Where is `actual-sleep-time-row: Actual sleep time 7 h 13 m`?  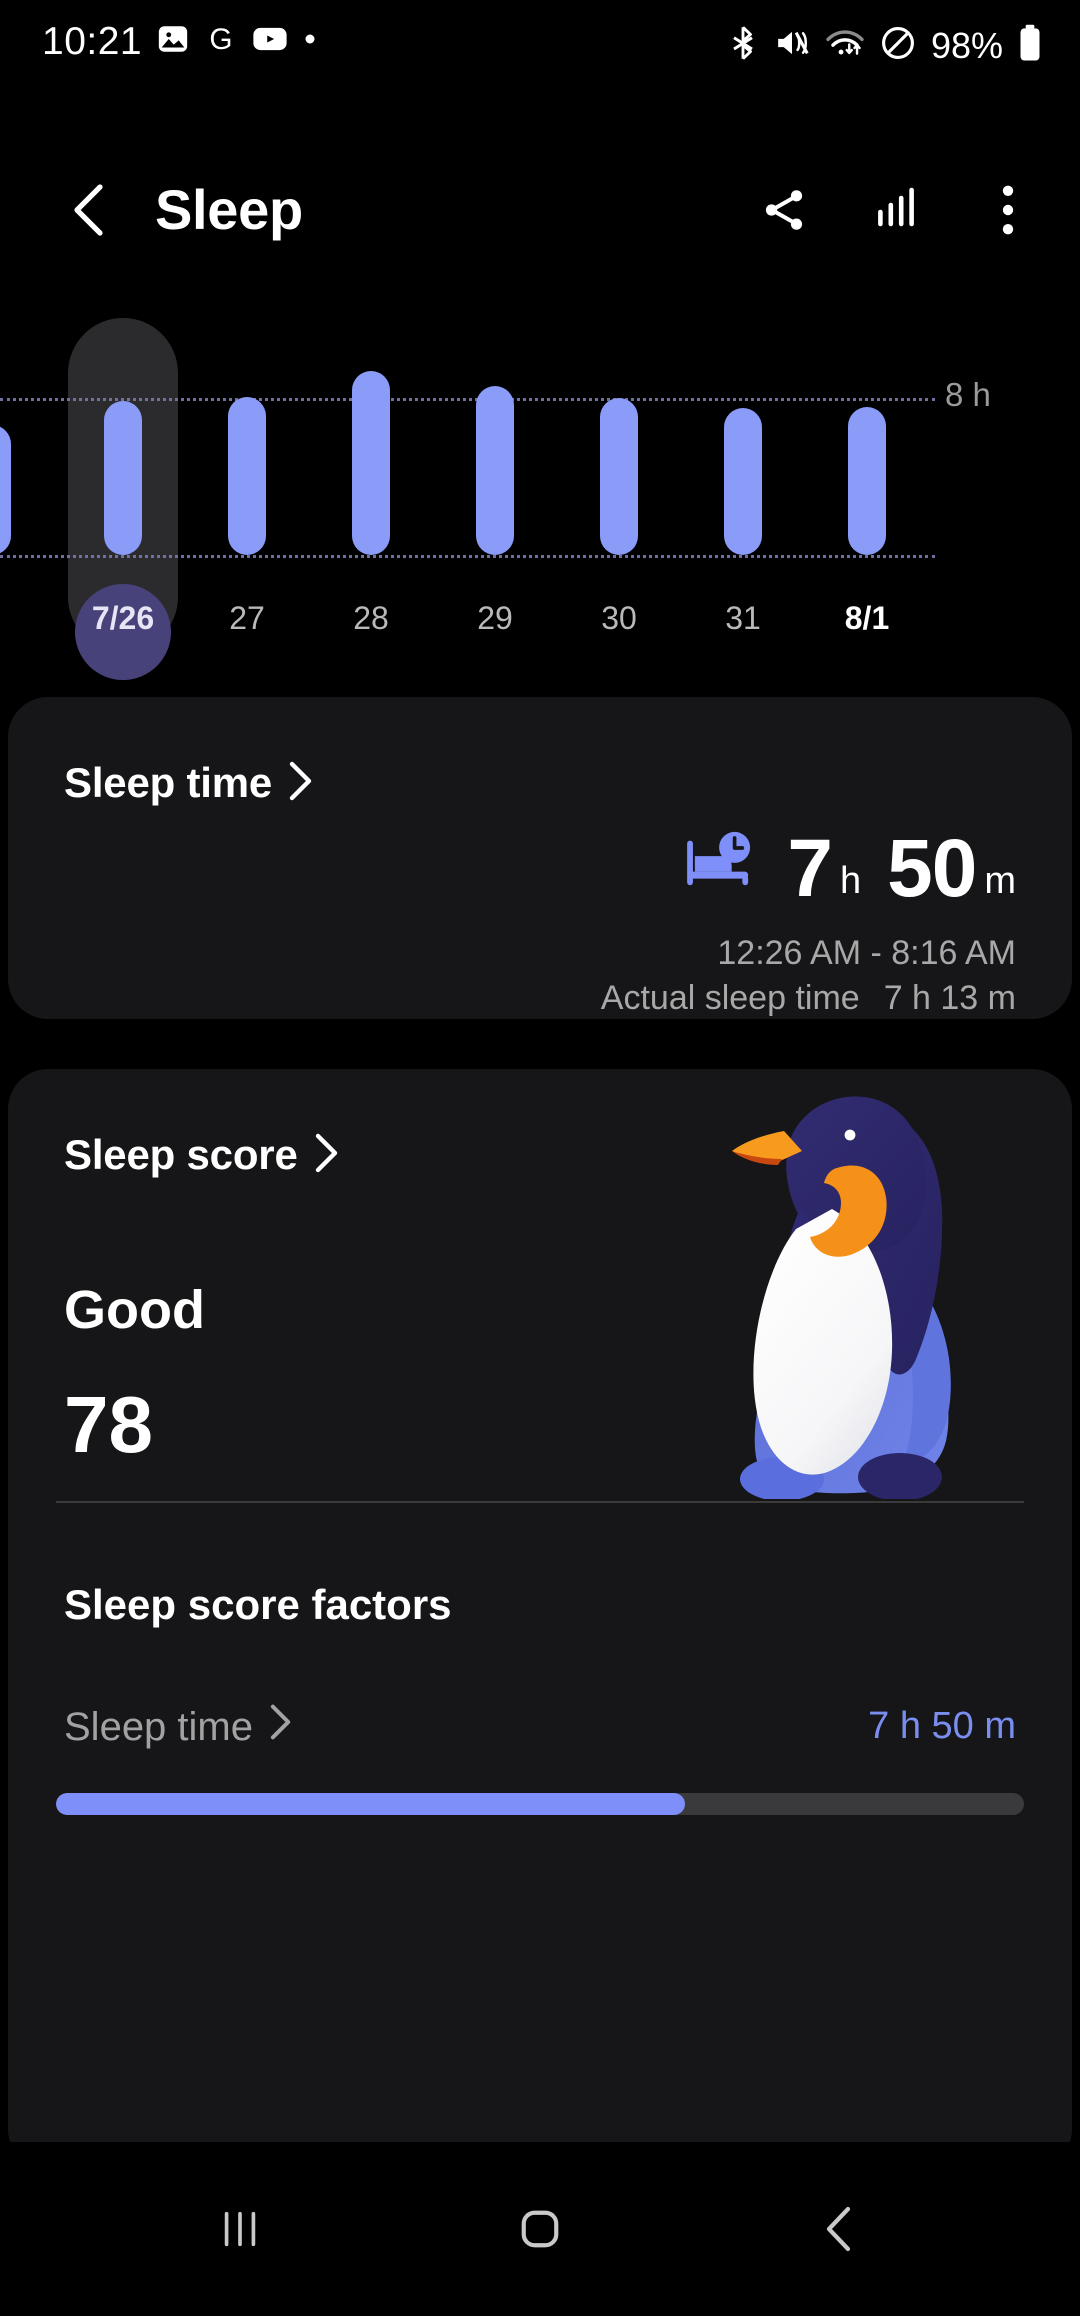 actual-sleep-time-row: Actual sleep time 7 h 13 m is located at coordinates (808, 998).